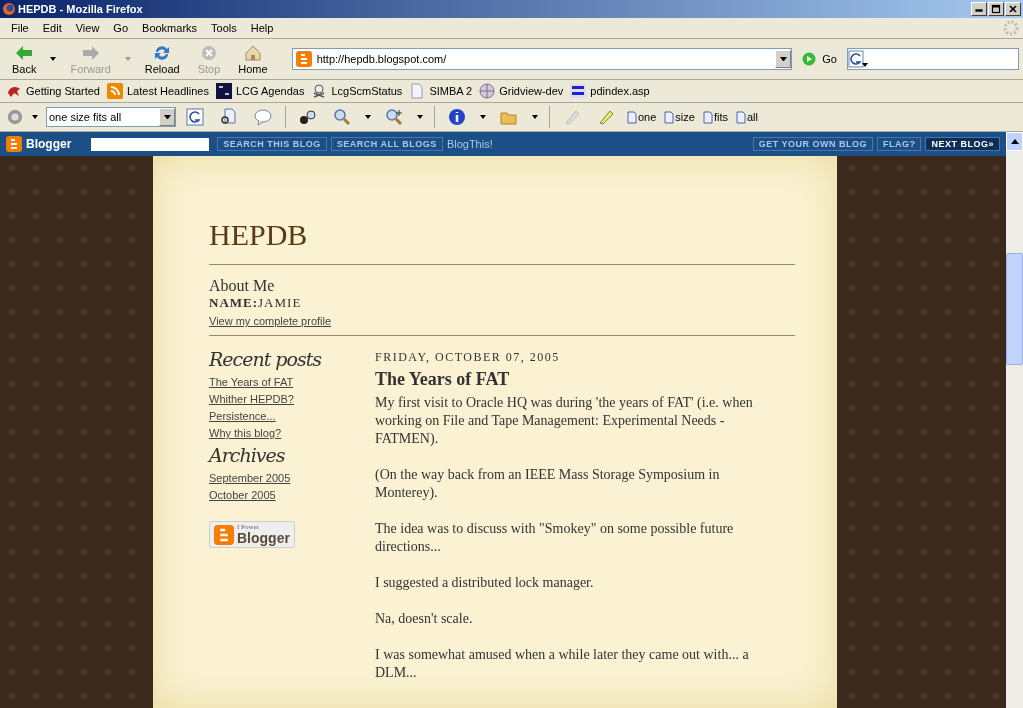  What do you see at coordinates (247, 455) in the screenshot?
I see `sidebar-heading: Archives` at bounding box center [247, 455].